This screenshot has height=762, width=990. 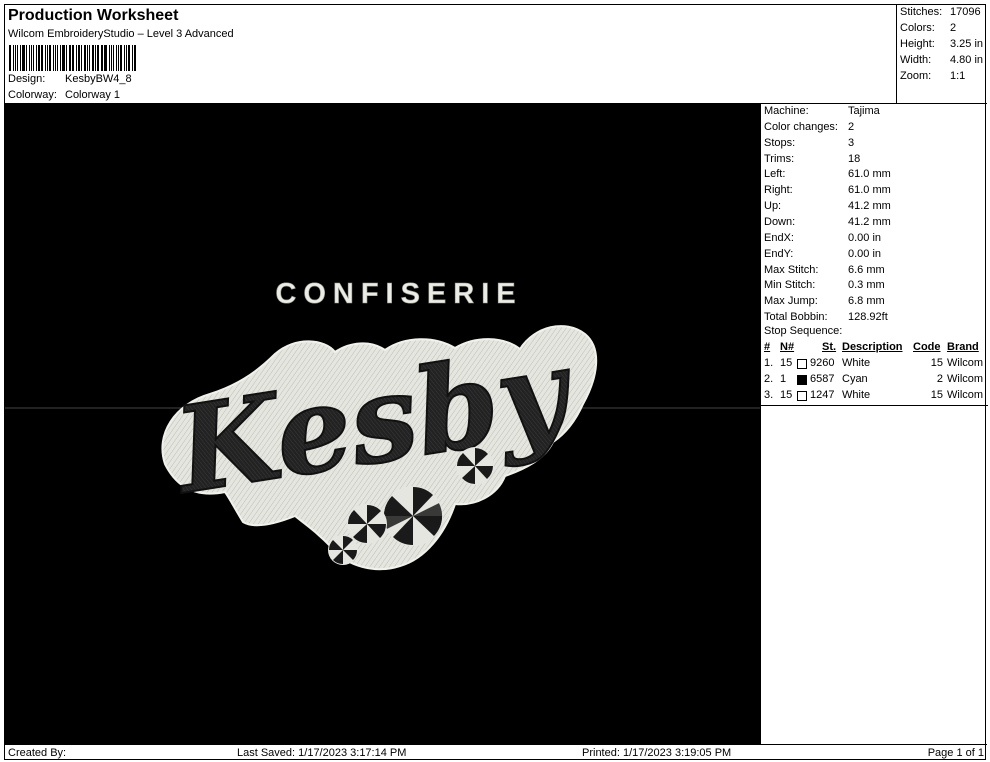 What do you see at coordinates (829, 347) in the screenshot?
I see `col-header-st: St.` at bounding box center [829, 347].